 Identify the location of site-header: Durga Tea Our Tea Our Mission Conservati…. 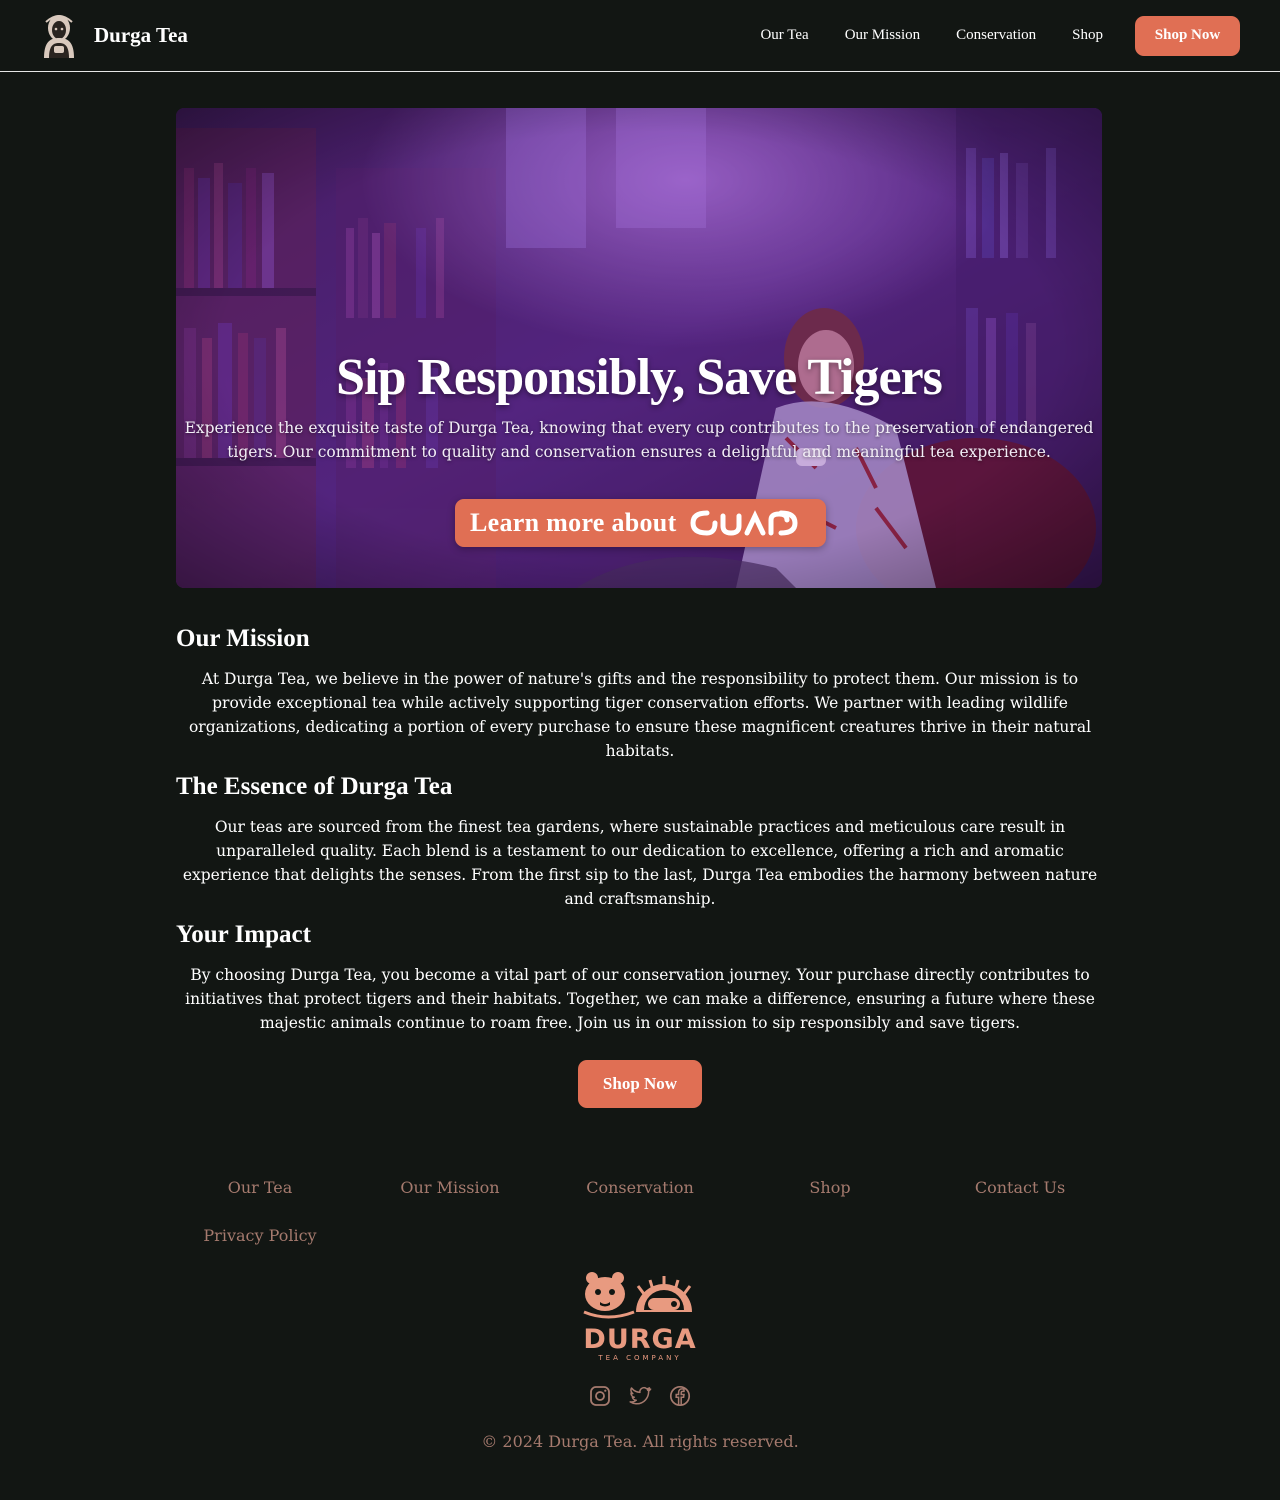
(640, 36).